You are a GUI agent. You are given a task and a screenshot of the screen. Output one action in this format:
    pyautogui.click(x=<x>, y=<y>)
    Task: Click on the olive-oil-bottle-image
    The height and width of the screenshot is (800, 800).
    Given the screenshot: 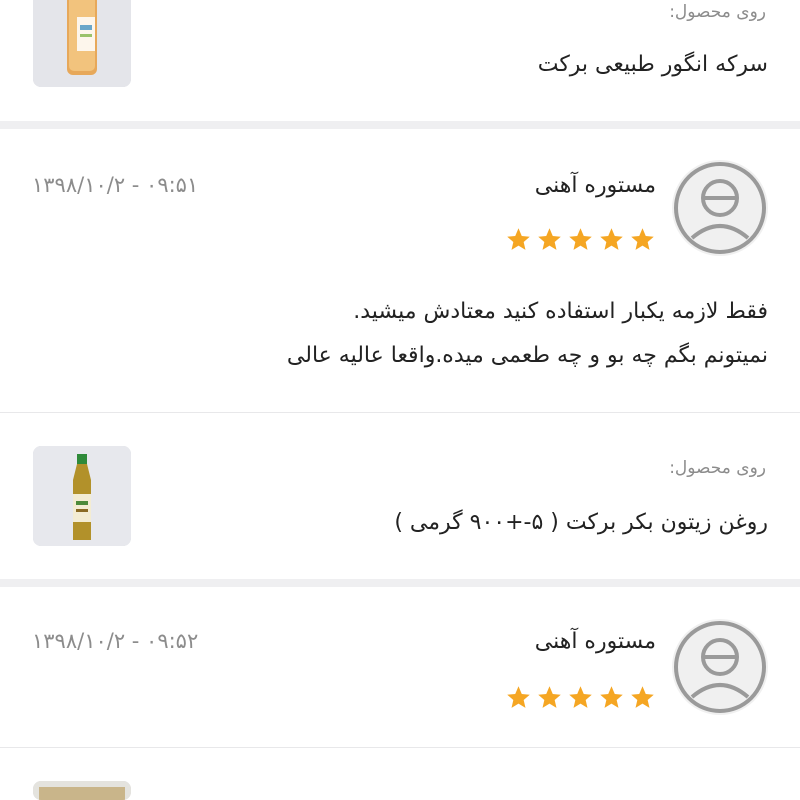 What is the action you would take?
    pyautogui.click(x=82, y=496)
    